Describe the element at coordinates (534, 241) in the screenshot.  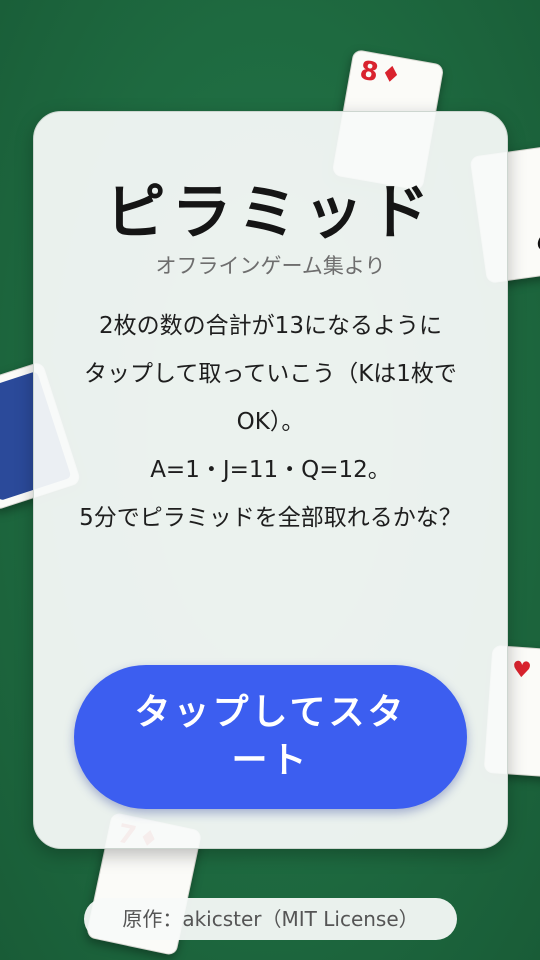
I see `spade-icon: ♠` at that location.